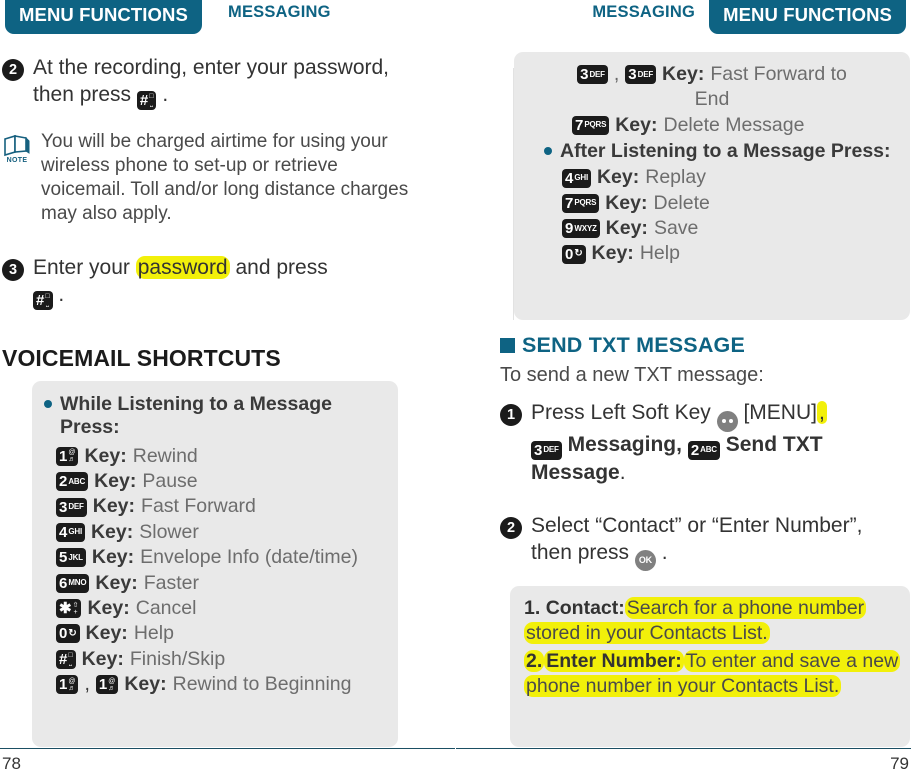 The height and width of the screenshot is (782, 911). I want to click on step-1-text-c: Messaging,, so click(624, 444).